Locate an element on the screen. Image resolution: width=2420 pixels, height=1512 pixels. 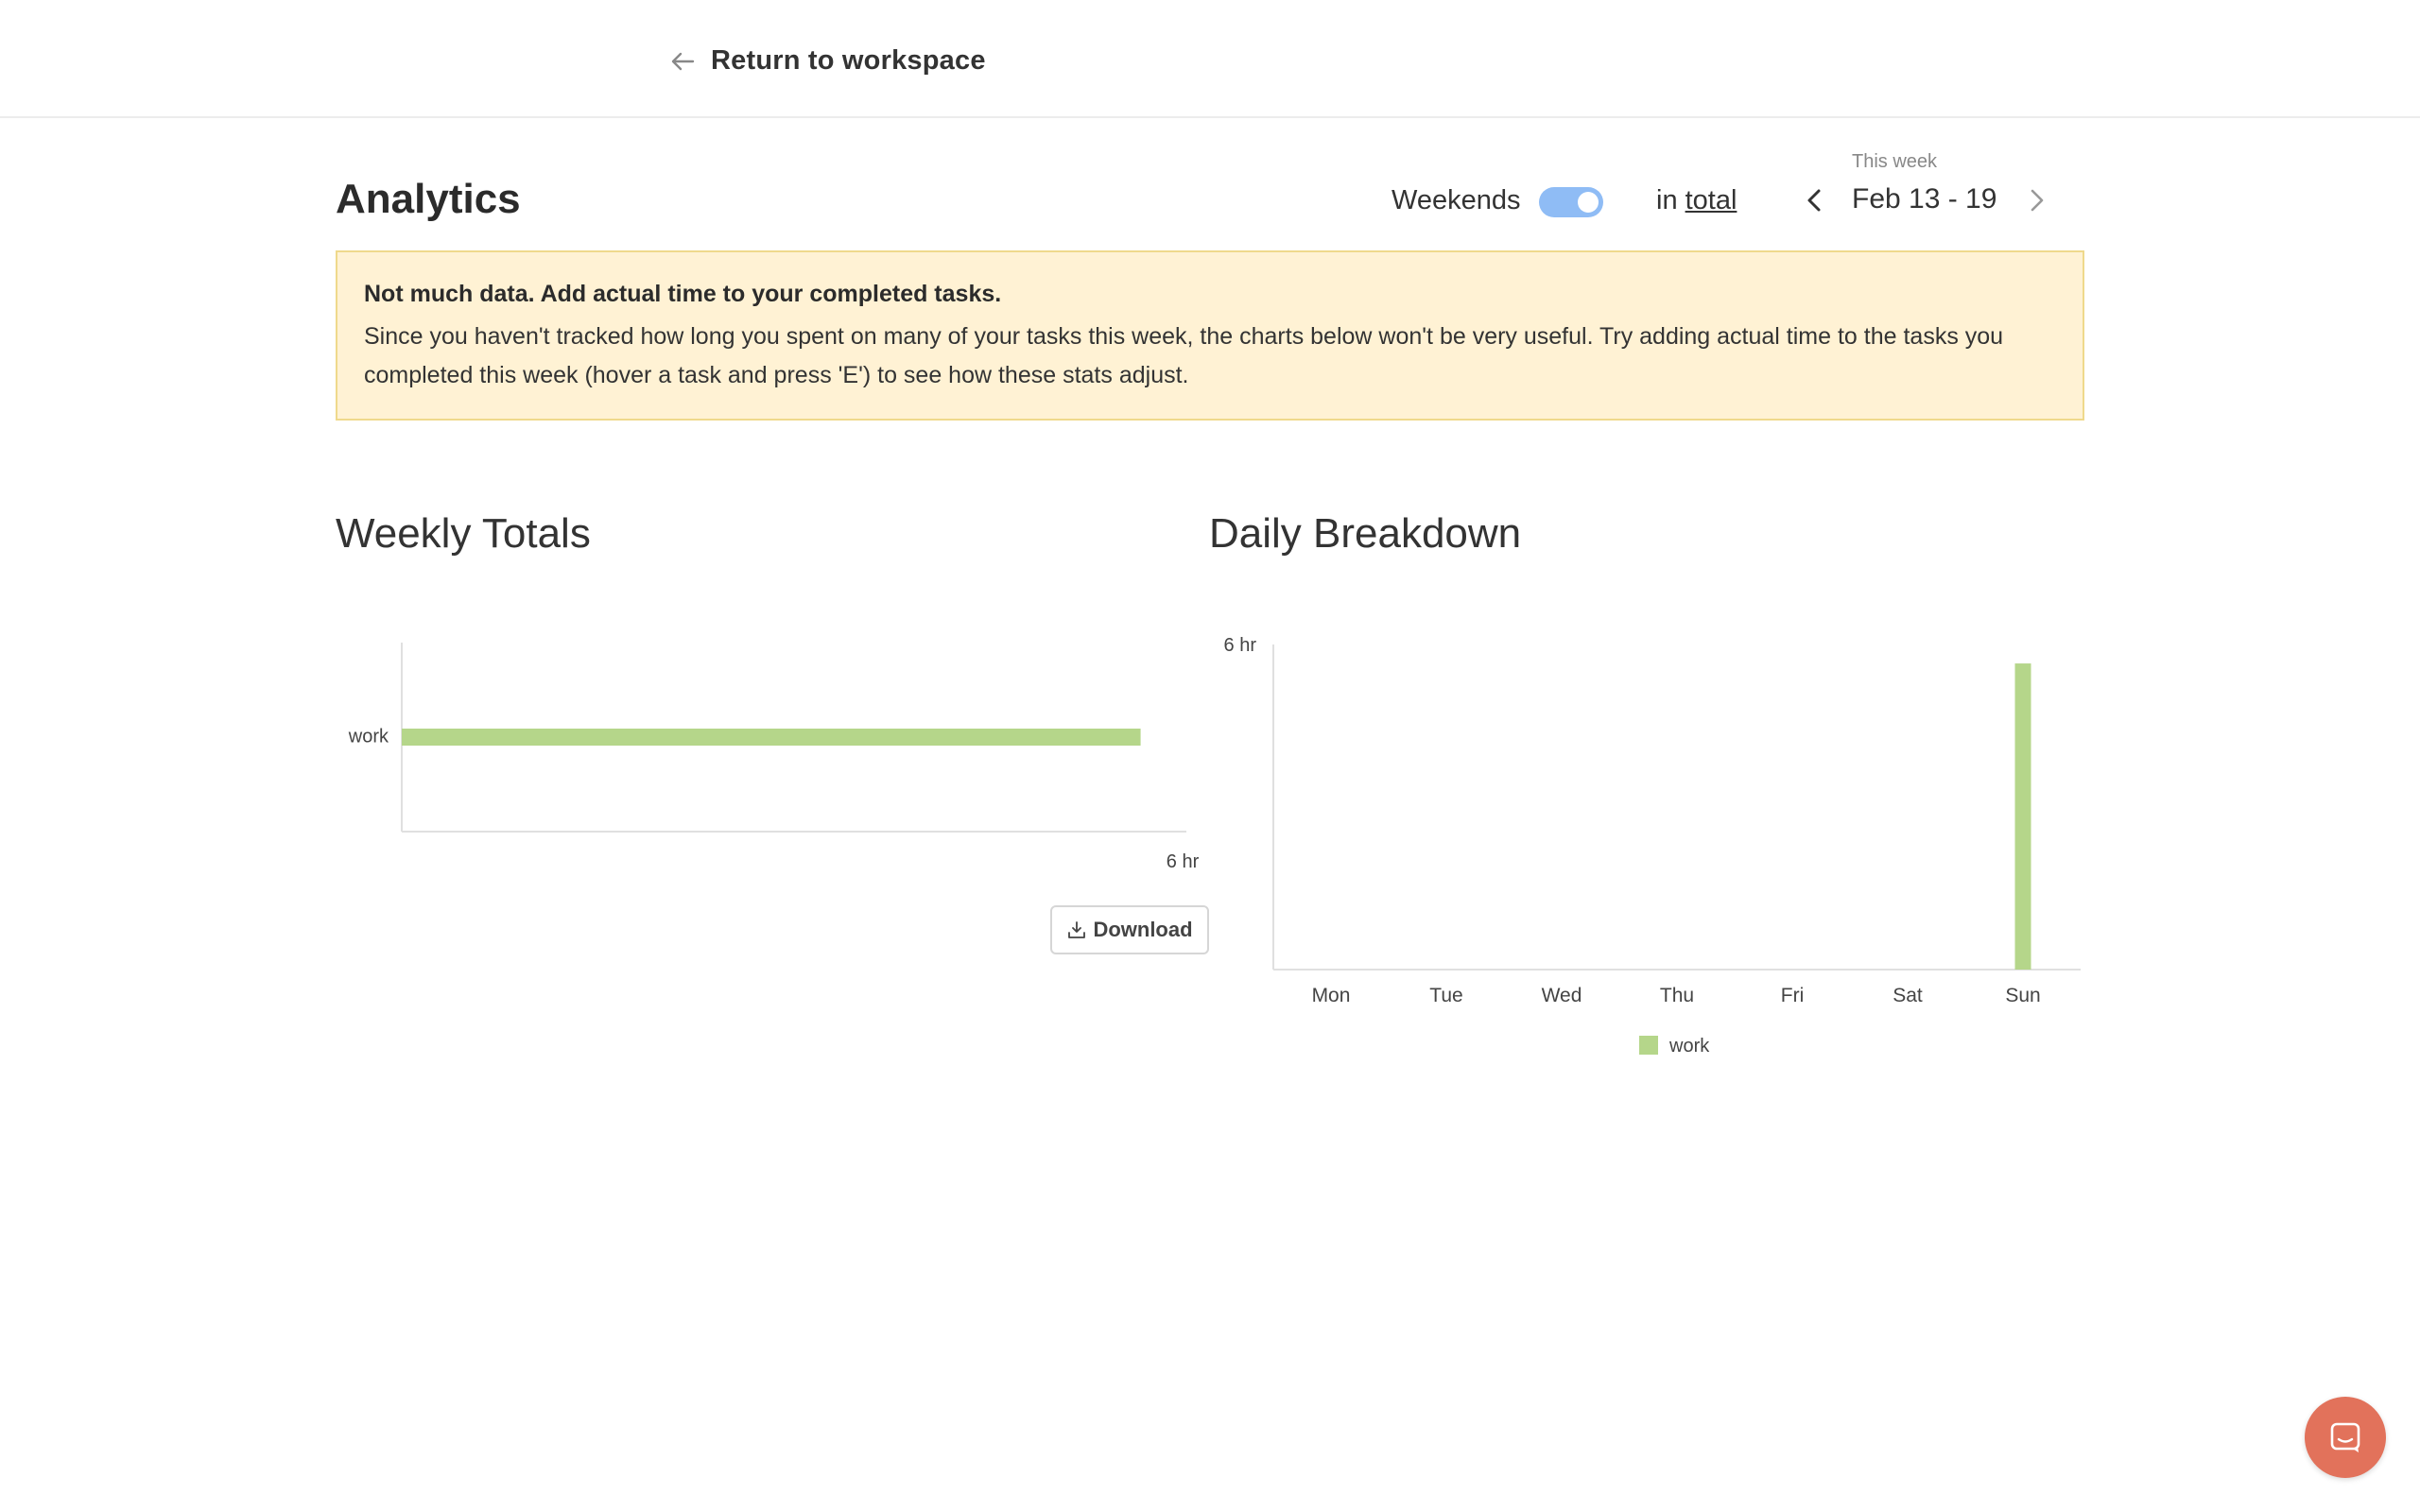
weekly-category-label: work is located at coordinates (368, 736).